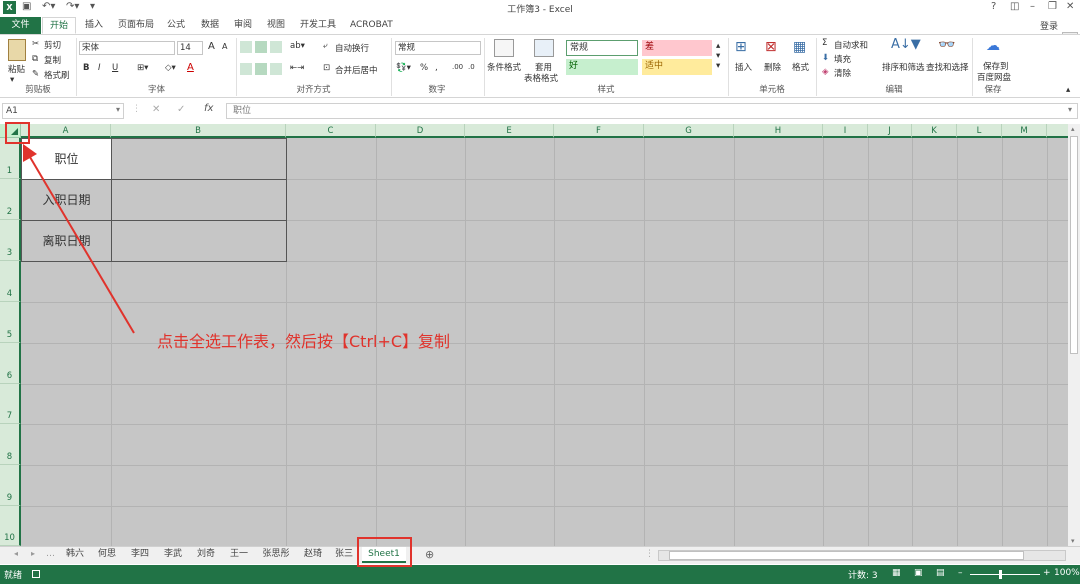 The height and width of the screenshot is (584, 1080). I want to click on column-header-g: G, so click(689, 131).